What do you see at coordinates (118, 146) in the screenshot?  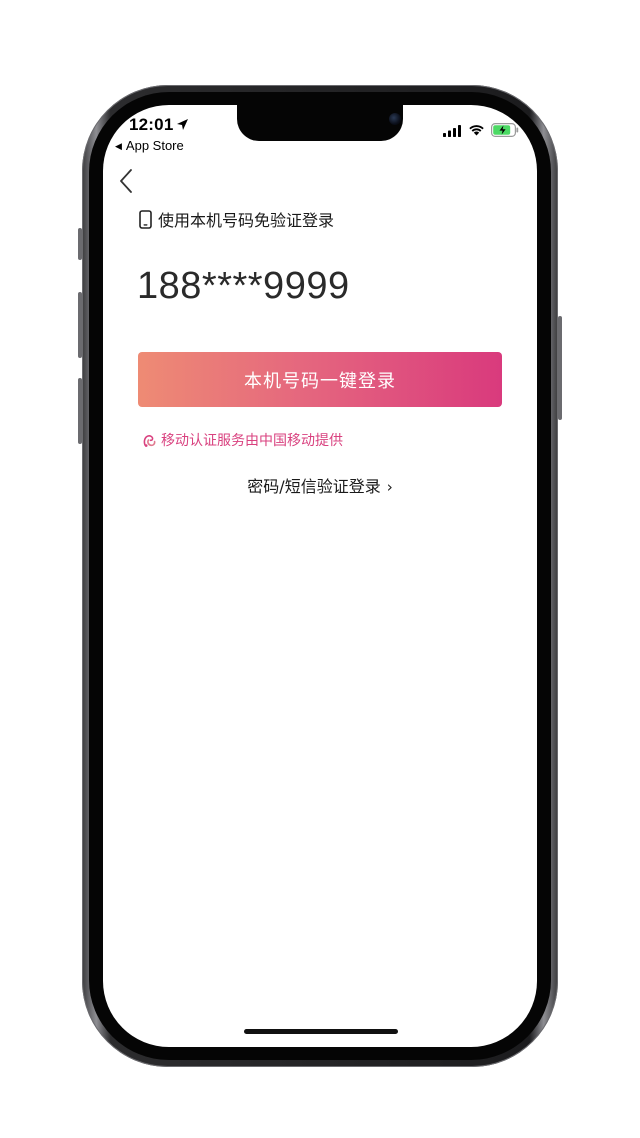 I see `back-triangle-icon: ◀` at bounding box center [118, 146].